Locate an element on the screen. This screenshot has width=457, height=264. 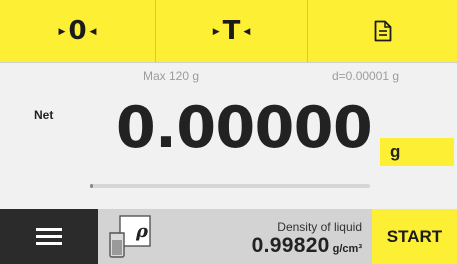
document-icon is located at coordinates (382, 31).